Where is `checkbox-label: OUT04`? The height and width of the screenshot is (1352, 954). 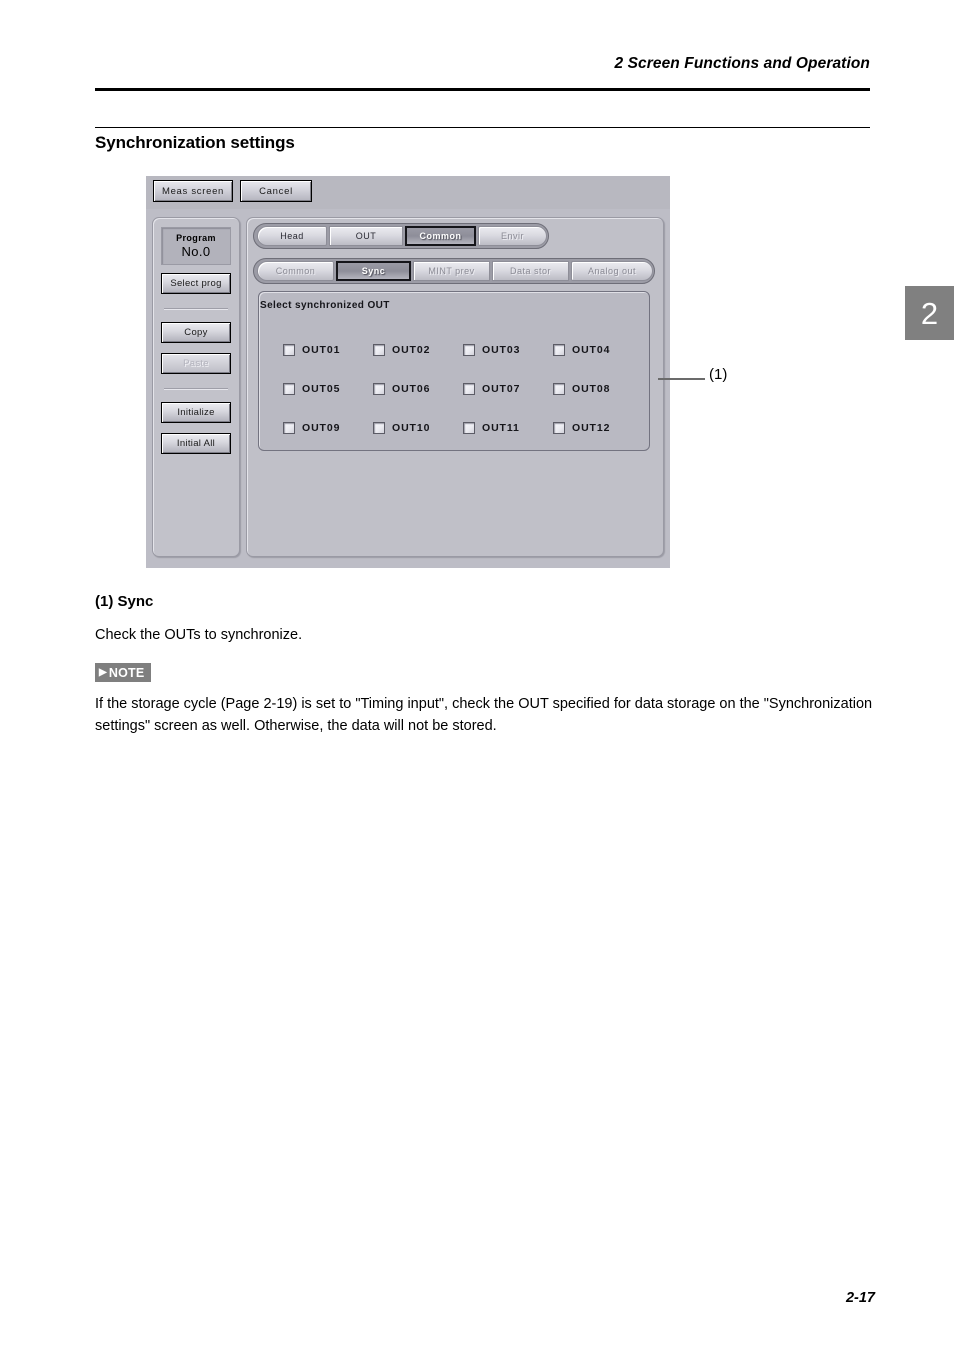 checkbox-label: OUT04 is located at coordinates (591, 349).